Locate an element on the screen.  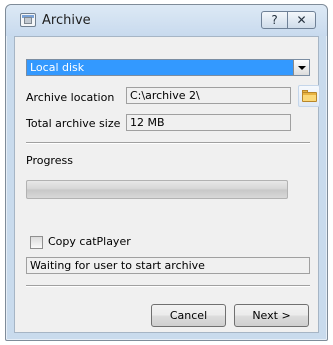
close-icon: ✕ is located at coordinates (301, 20).